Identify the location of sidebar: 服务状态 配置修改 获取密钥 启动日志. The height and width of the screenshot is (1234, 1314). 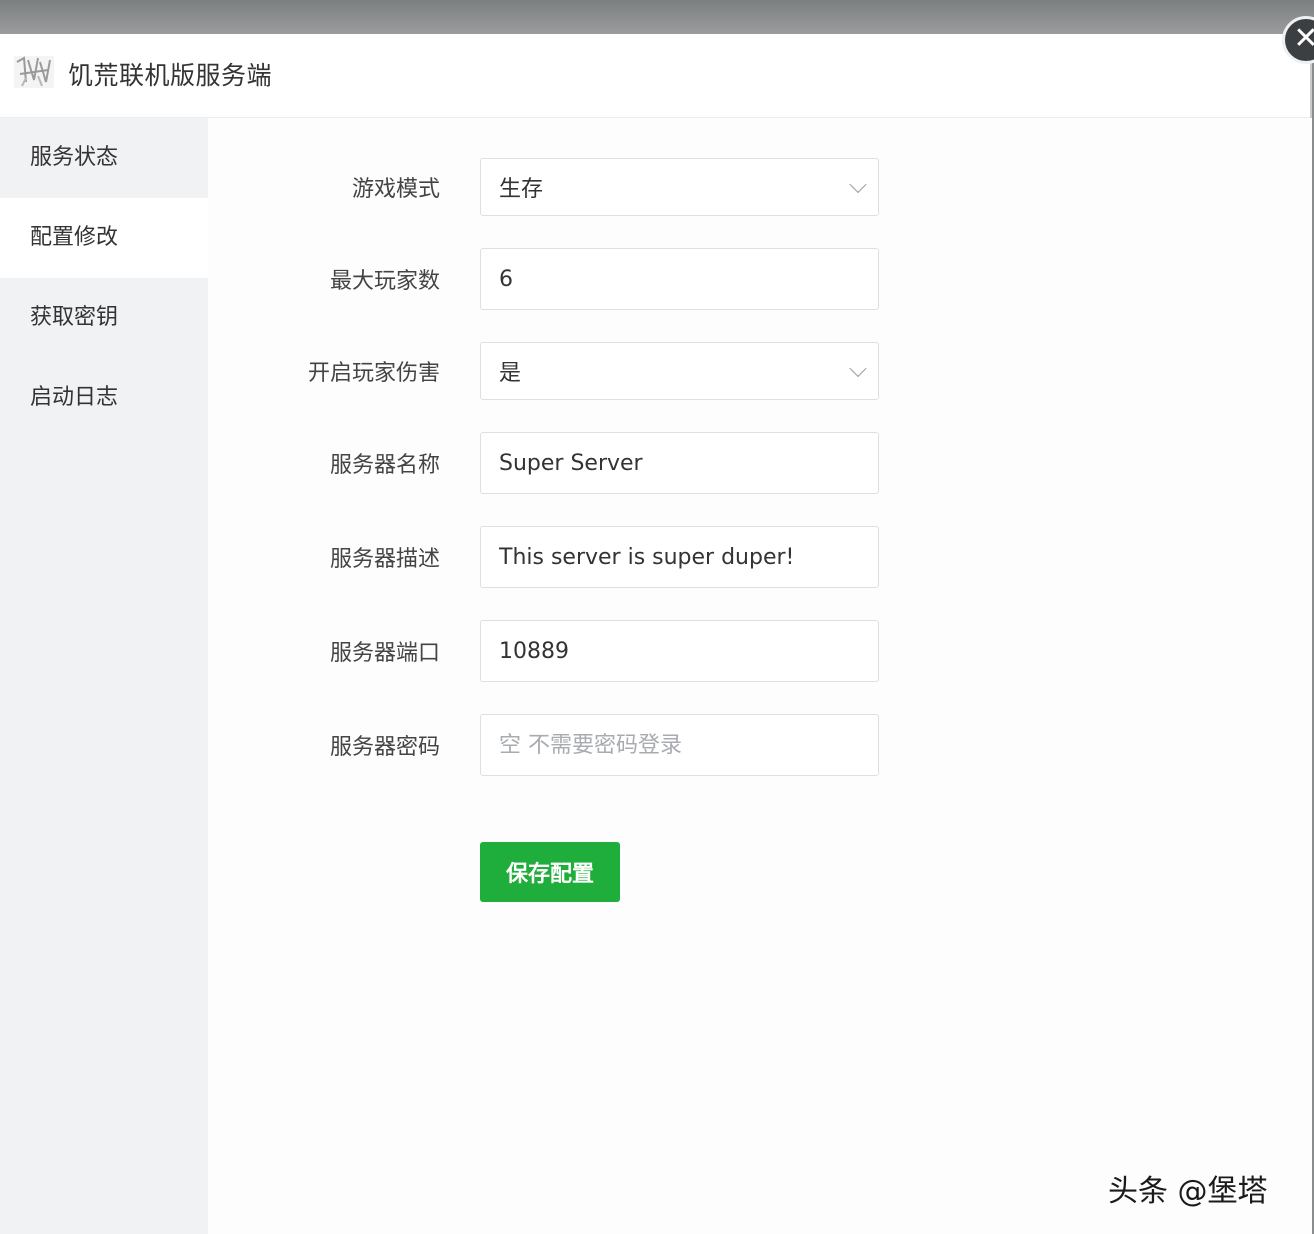
(104, 676).